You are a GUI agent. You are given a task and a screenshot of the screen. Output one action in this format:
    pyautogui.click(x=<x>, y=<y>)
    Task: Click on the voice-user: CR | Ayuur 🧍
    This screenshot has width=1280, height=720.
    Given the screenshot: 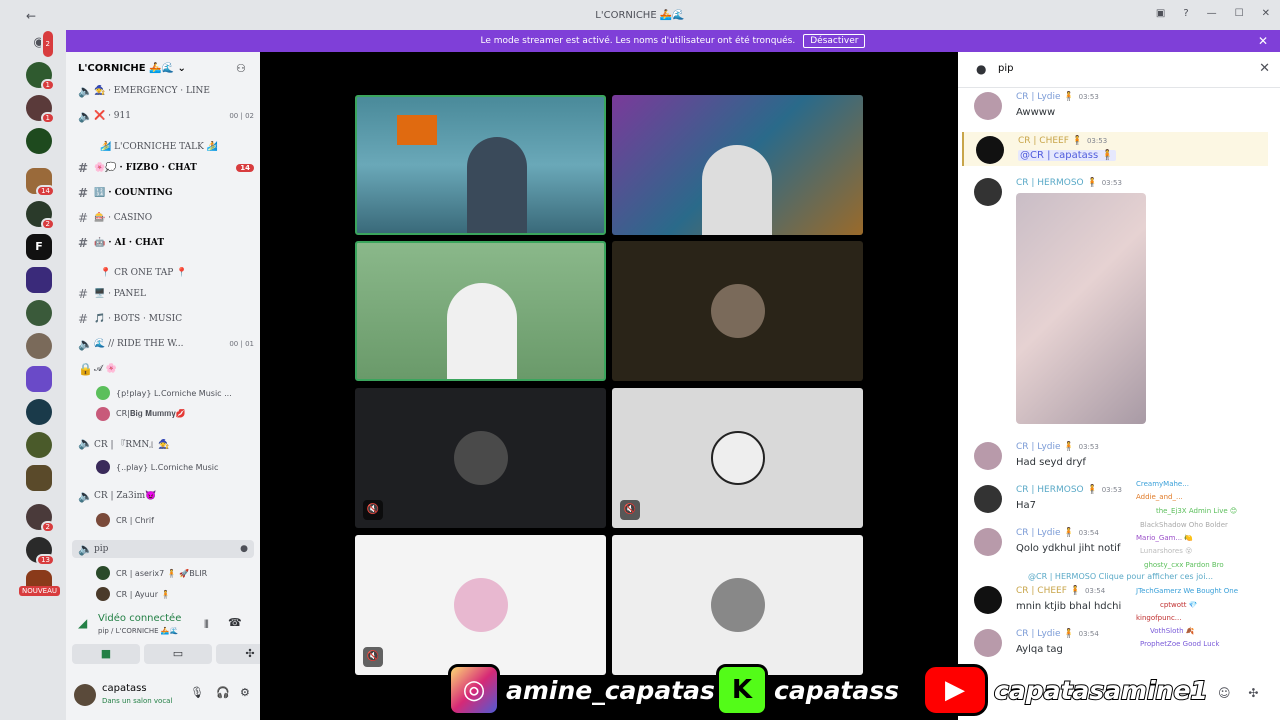 What is the action you would take?
    pyautogui.click(x=133, y=594)
    